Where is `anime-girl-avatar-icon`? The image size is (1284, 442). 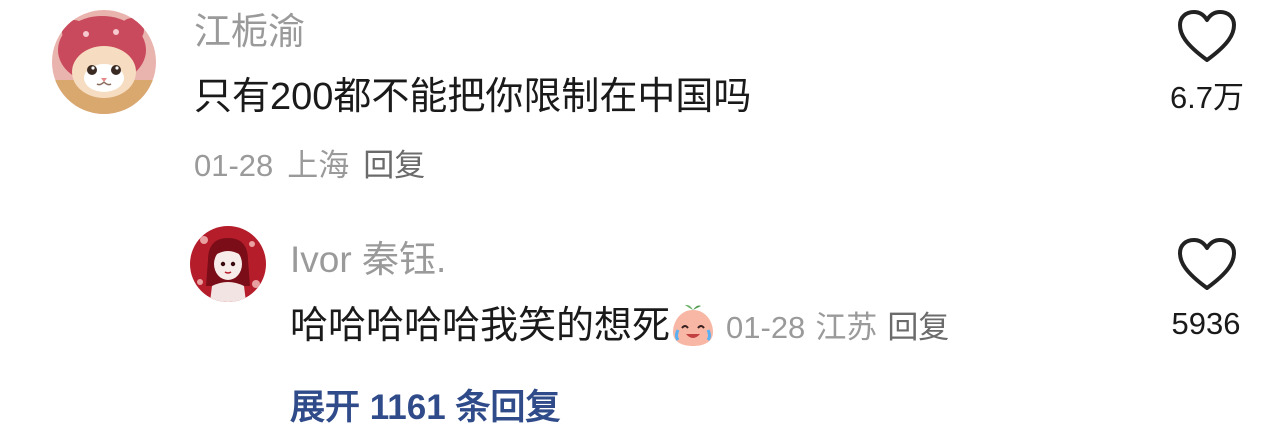 anime-girl-avatar-icon is located at coordinates (228, 264).